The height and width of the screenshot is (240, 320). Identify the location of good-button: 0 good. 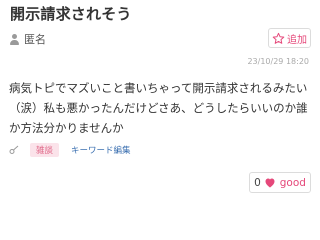
(280, 182).